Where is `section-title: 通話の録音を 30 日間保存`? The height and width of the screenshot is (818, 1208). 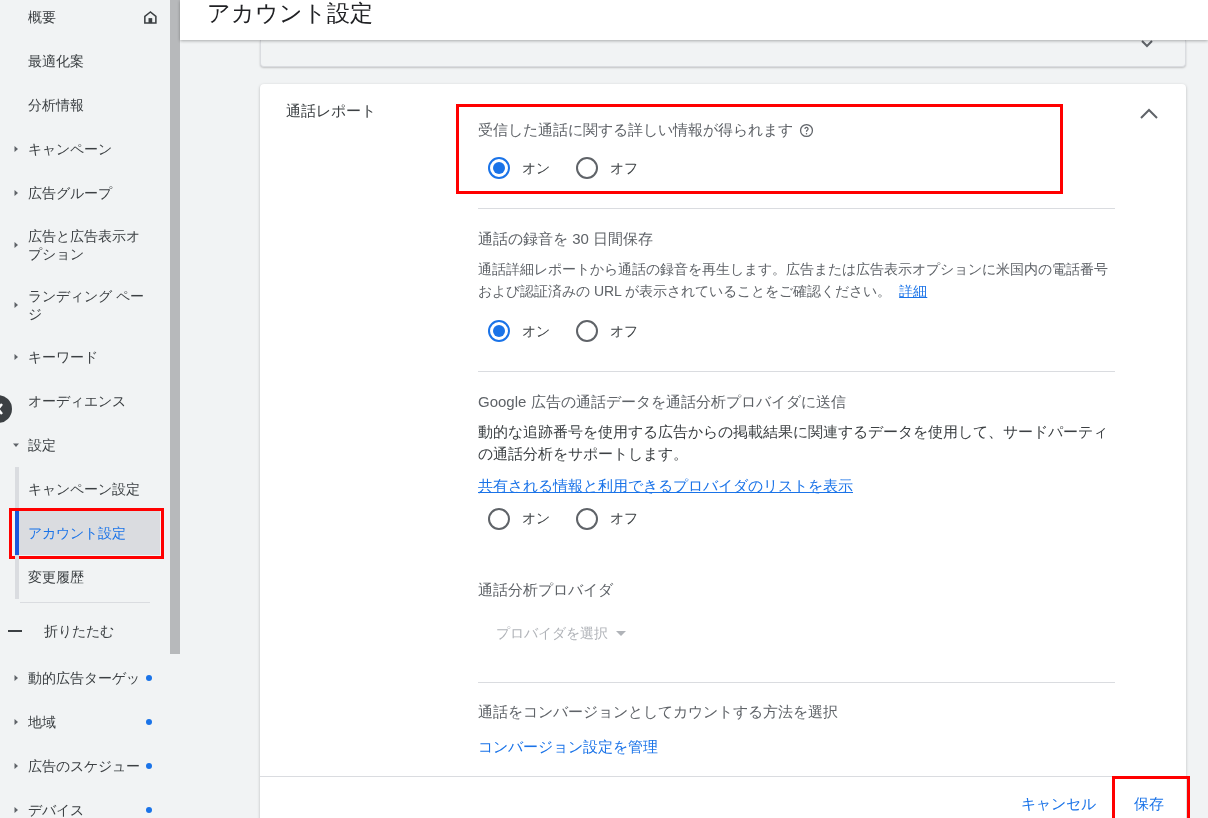
section-title: 通話の録音を 30 日間保存 is located at coordinates (566, 238).